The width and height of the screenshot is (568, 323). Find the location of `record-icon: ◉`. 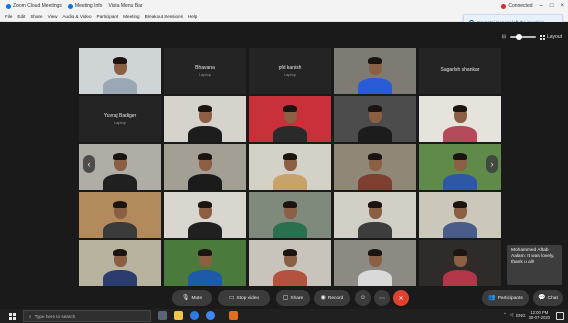

record-icon: ◉ is located at coordinates (323, 298).